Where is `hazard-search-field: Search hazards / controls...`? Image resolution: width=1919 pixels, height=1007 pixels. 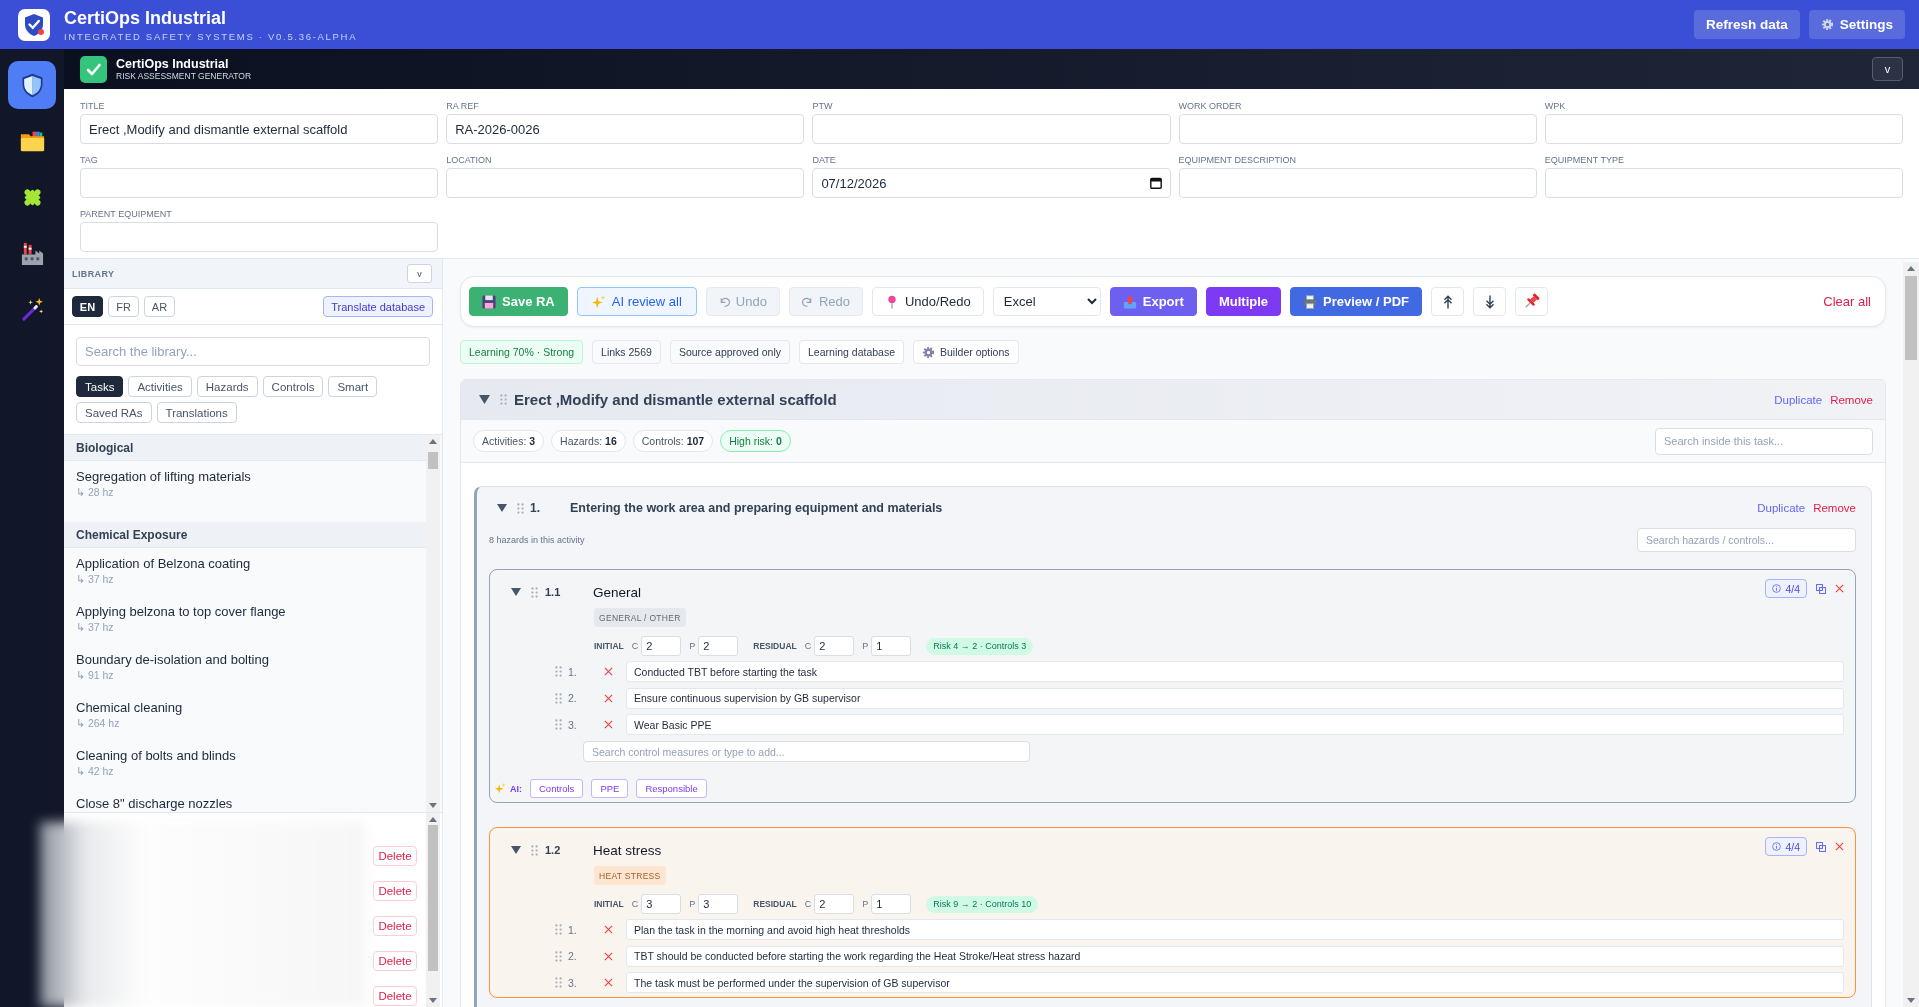 hazard-search-field: Search hazards / controls... is located at coordinates (1746, 540).